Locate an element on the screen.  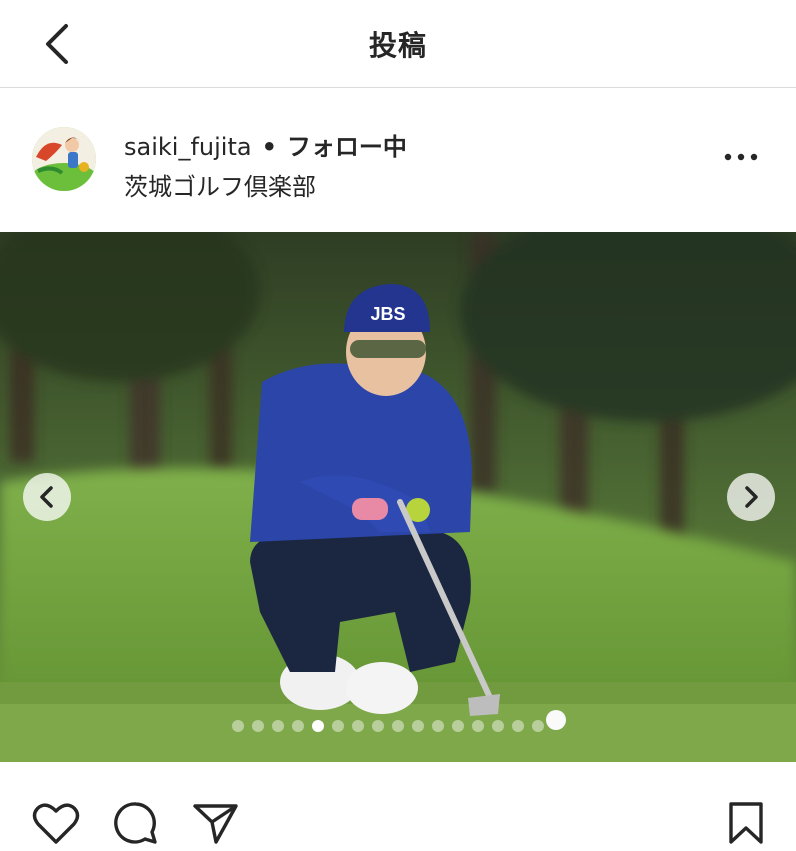
carousel-dot-active is located at coordinates (318, 726).